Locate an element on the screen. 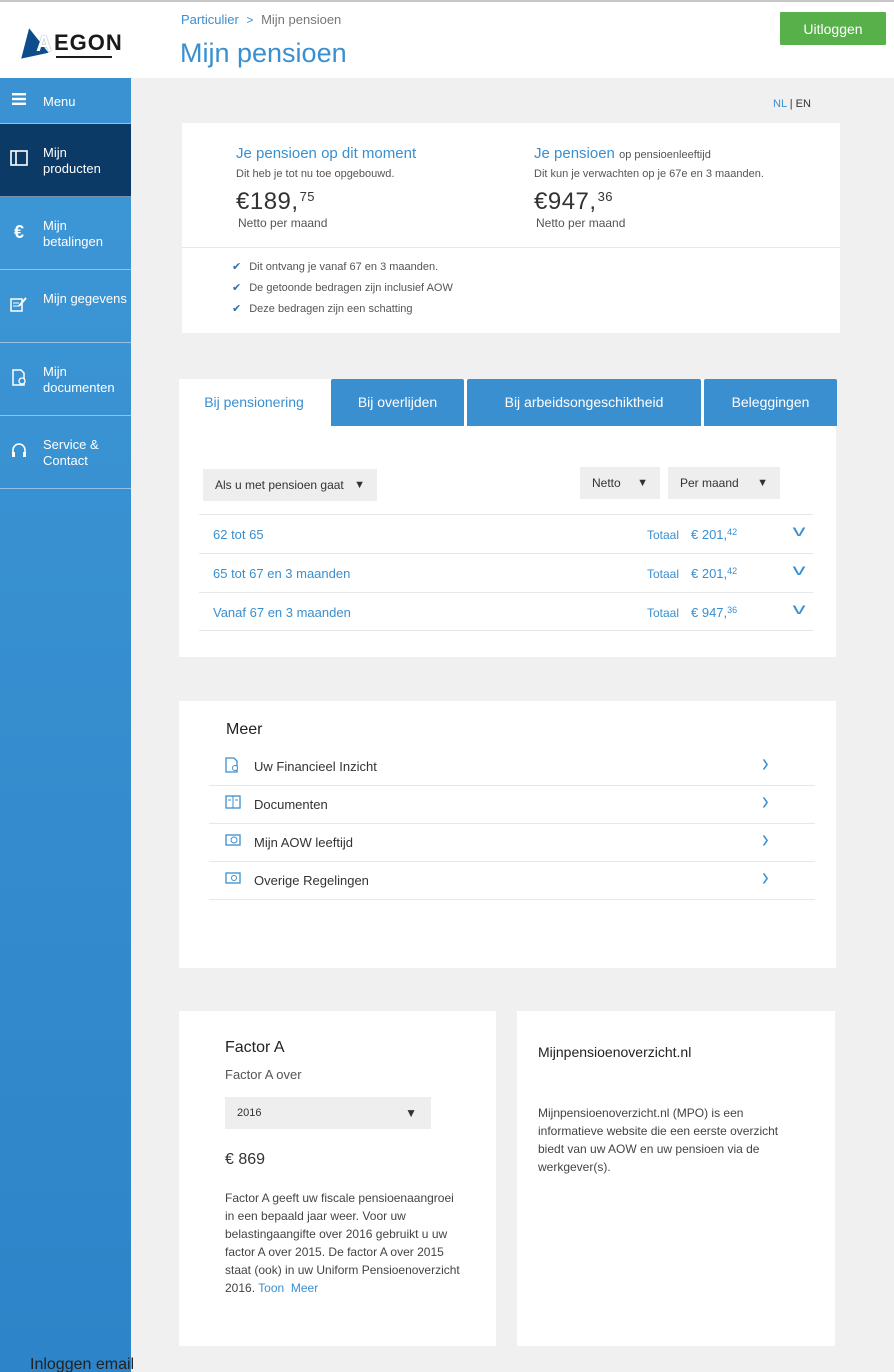  footer-fragment: Inloggen email is located at coordinates (82, 1364).